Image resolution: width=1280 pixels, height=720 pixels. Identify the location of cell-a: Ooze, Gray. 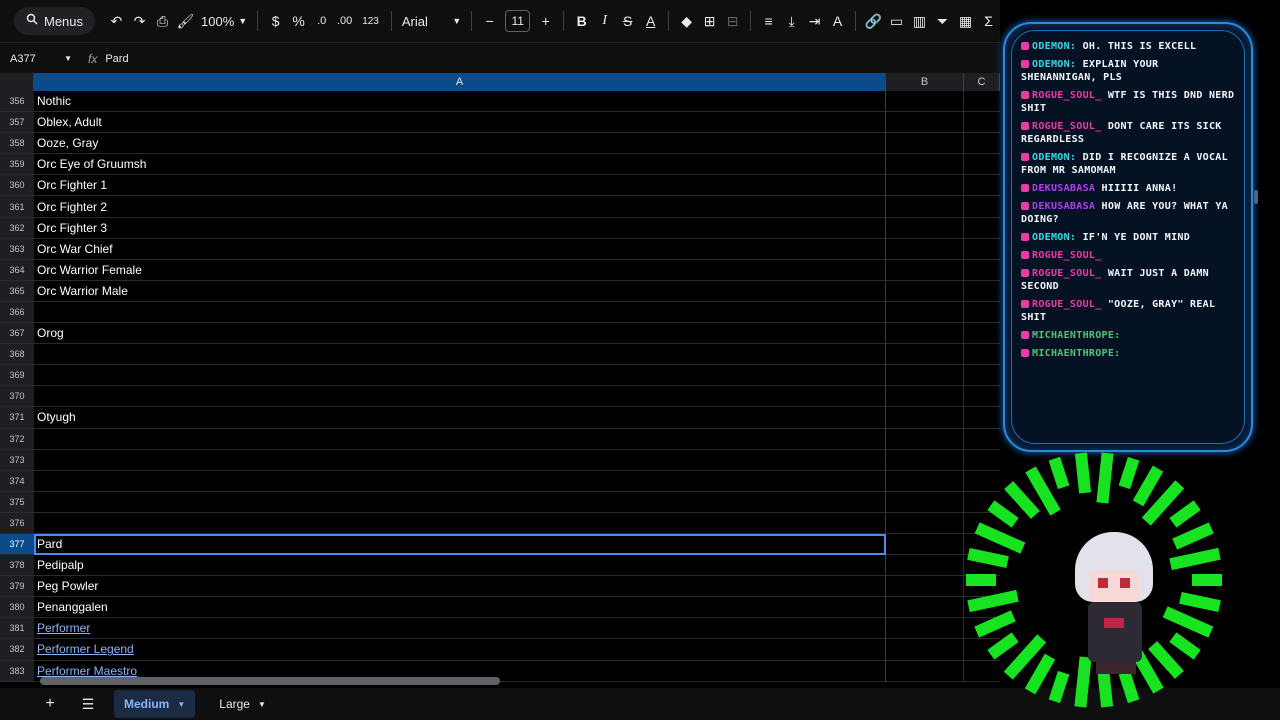
(460, 144).